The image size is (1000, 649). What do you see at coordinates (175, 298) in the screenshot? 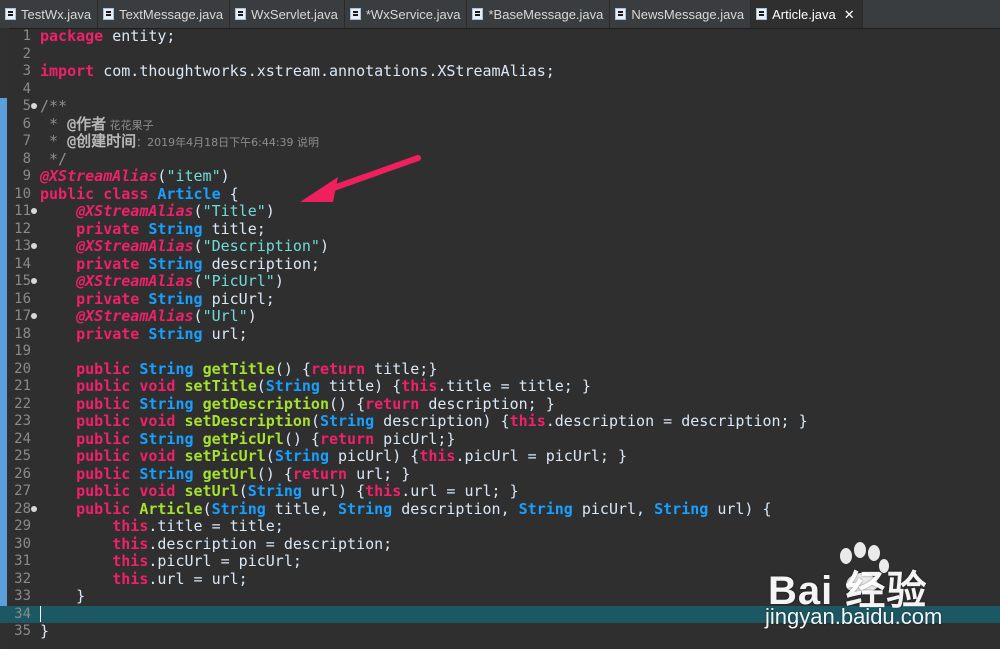
I see `code-text: private String picUrl;` at bounding box center [175, 298].